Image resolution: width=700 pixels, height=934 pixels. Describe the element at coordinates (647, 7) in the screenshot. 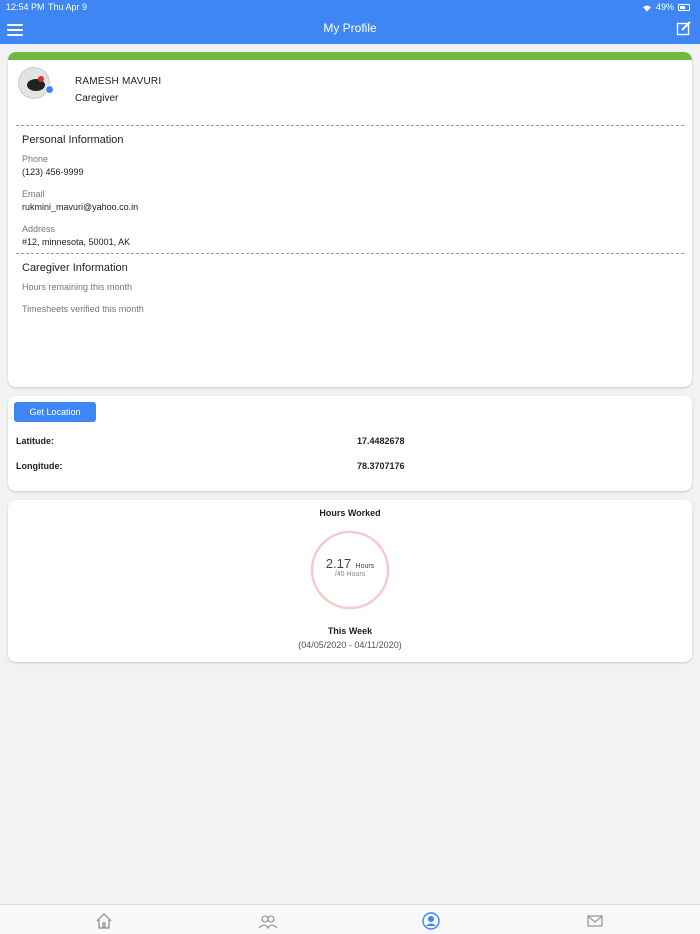

I see `wifi-icon` at that location.